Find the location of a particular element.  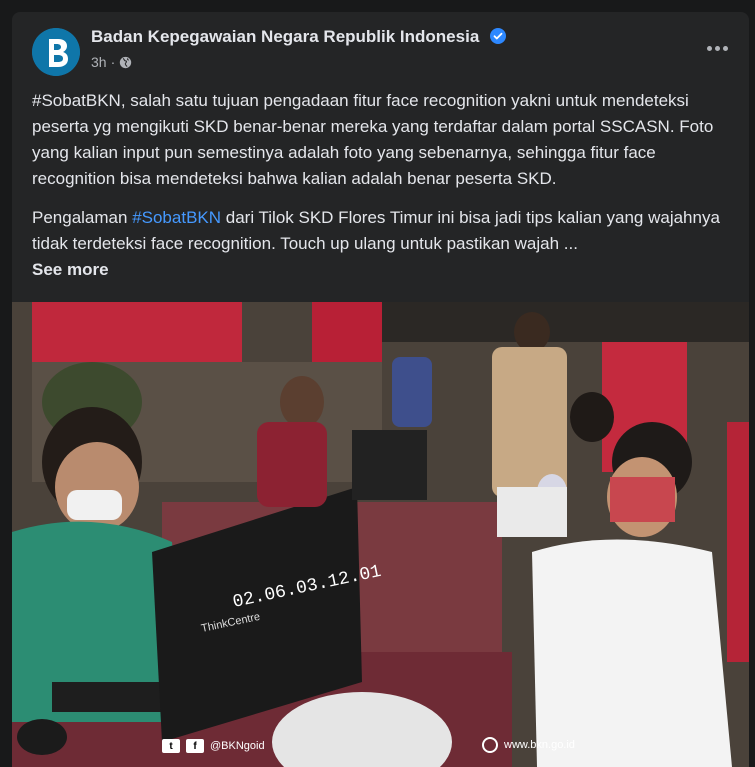

bkn-logo-icon is located at coordinates (56, 52).